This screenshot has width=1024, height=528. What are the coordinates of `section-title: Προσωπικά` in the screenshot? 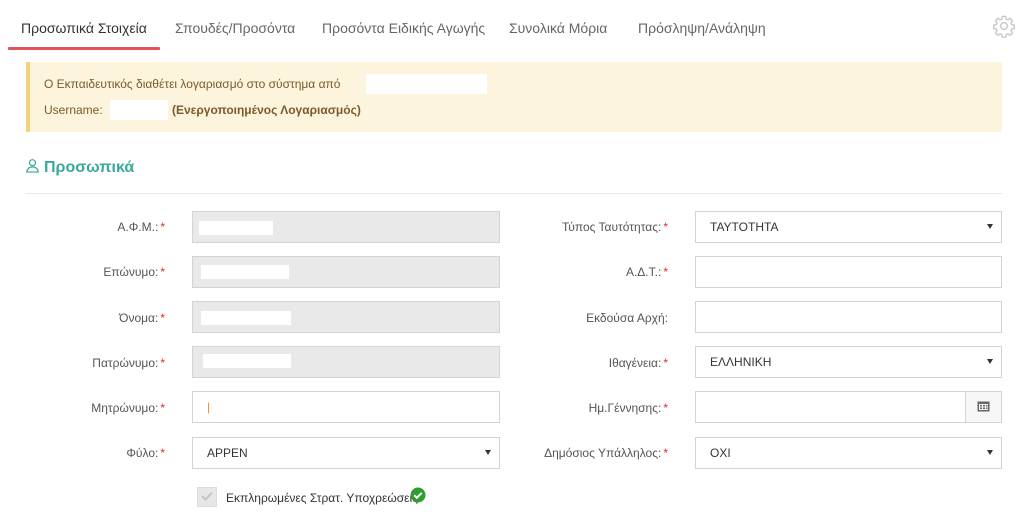 It's located at (79, 168).